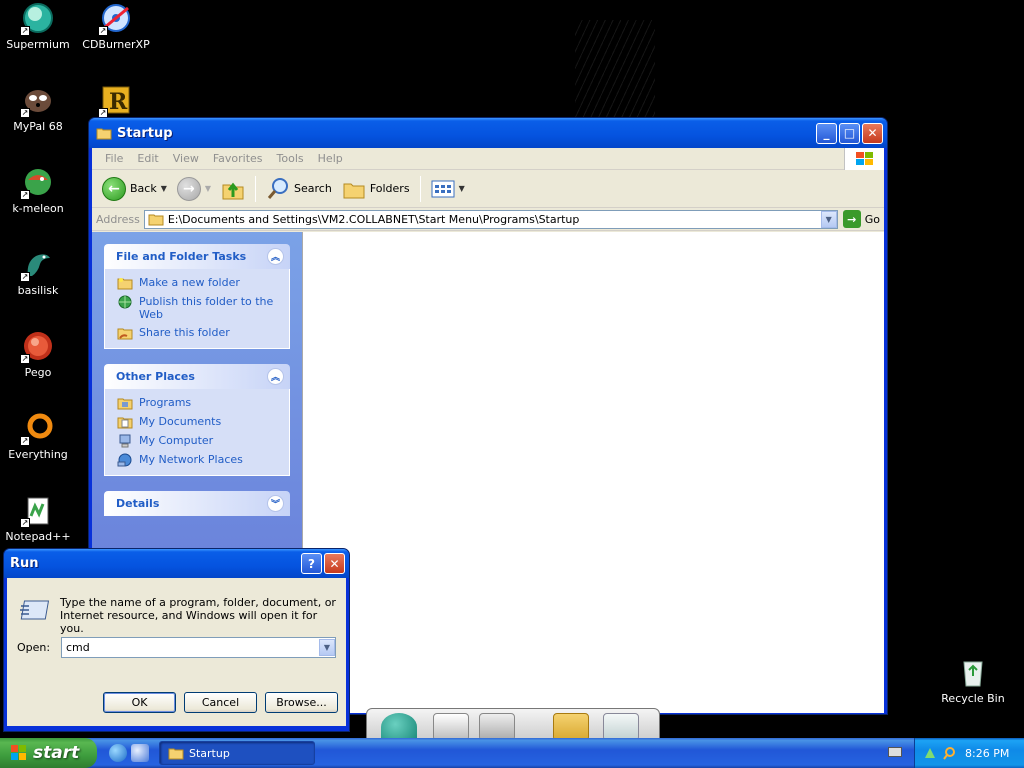 The image size is (1024, 768). I want to click on desktop-icon-k-meleon: ↗ k-meleon, so click(38, 190).